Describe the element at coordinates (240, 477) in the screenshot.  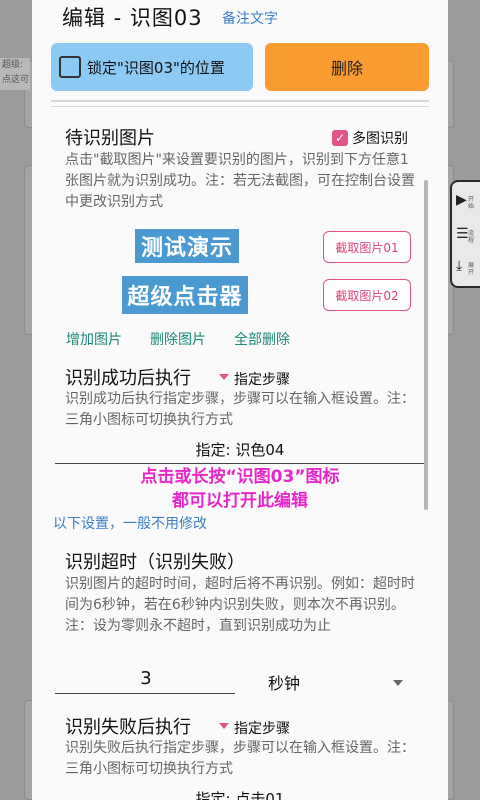
I see `hint-overlay-line1: 点击或长按“识图03”图标` at that location.